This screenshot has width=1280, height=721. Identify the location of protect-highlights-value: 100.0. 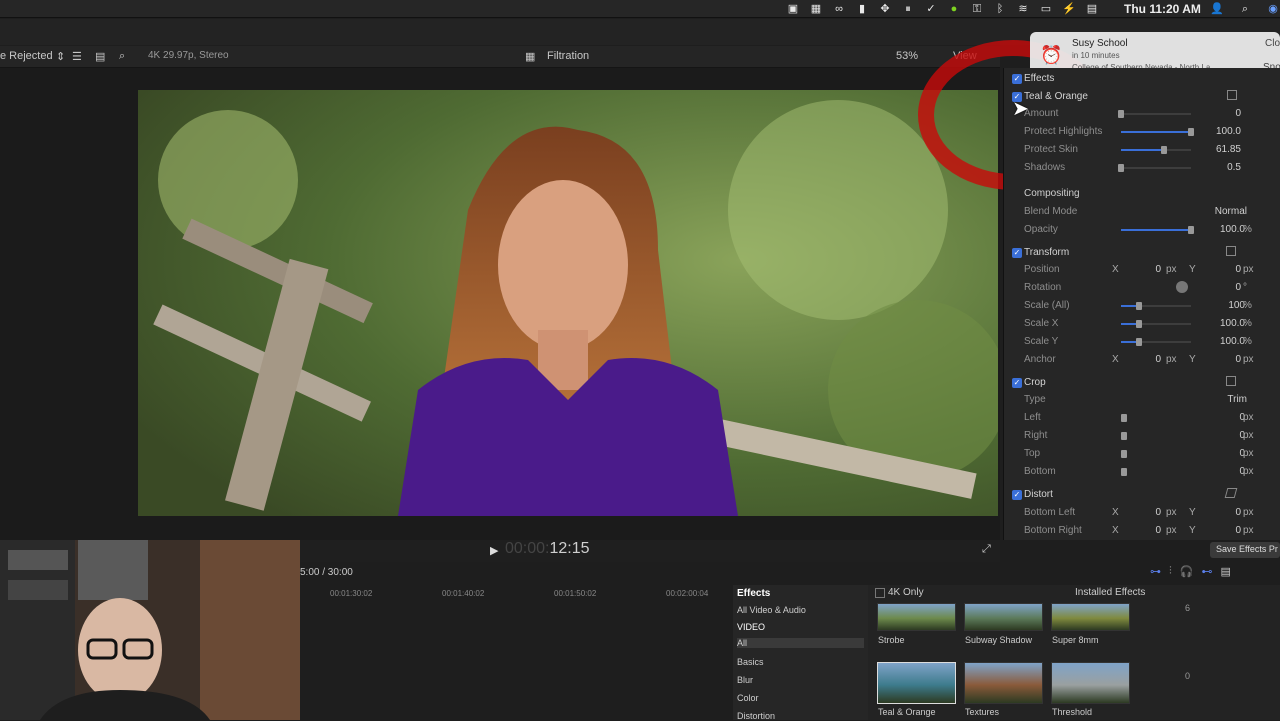
(1228, 131).